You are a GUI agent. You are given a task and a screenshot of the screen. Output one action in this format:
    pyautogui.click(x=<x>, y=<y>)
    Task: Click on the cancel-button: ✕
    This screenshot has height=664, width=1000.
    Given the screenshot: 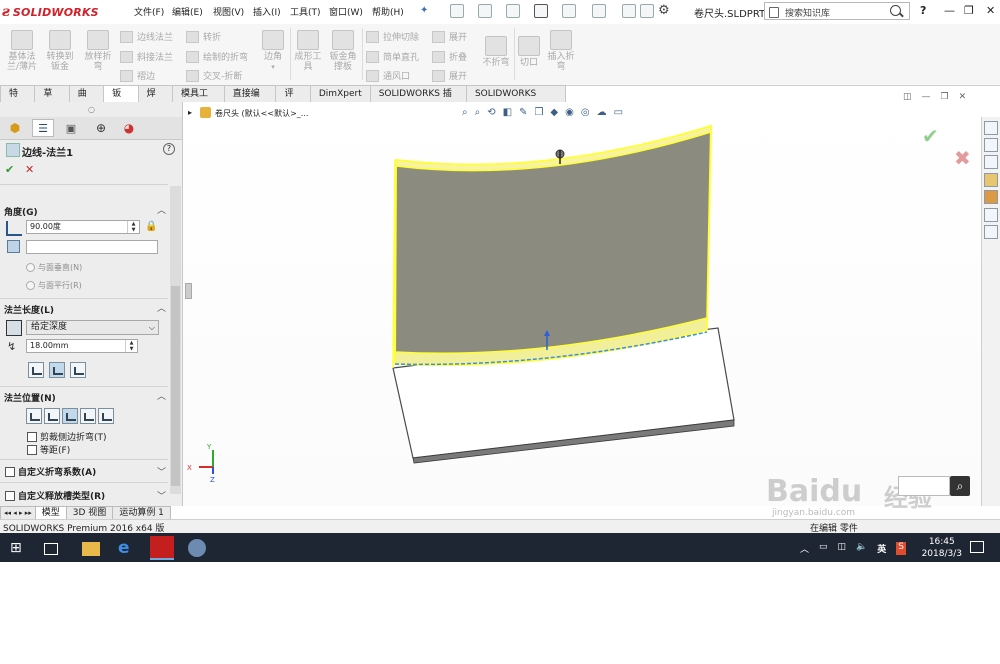 What is the action you would take?
    pyautogui.click(x=29, y=169)
    